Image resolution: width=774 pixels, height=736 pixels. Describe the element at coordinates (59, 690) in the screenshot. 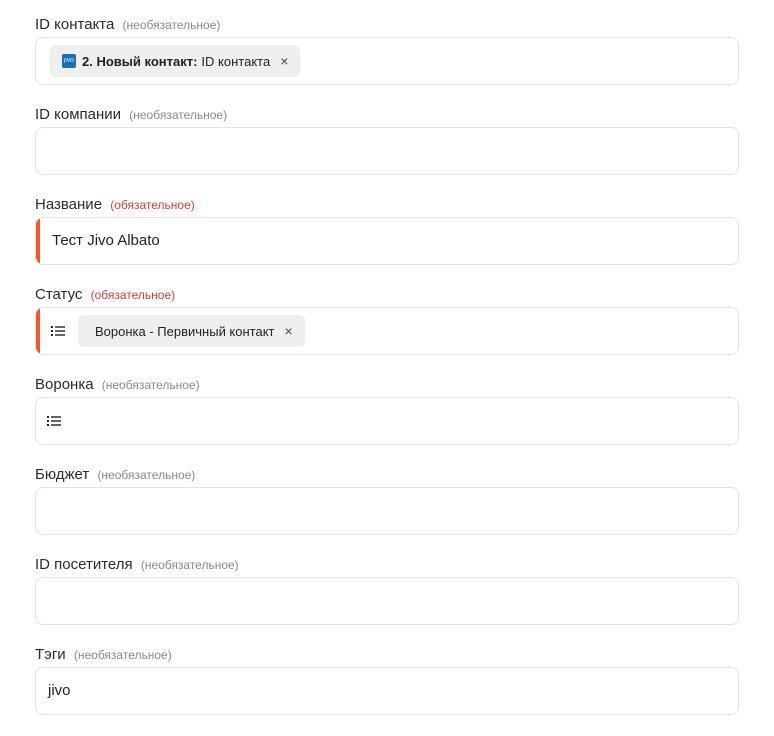

I see `input-value: jivo` at that location.